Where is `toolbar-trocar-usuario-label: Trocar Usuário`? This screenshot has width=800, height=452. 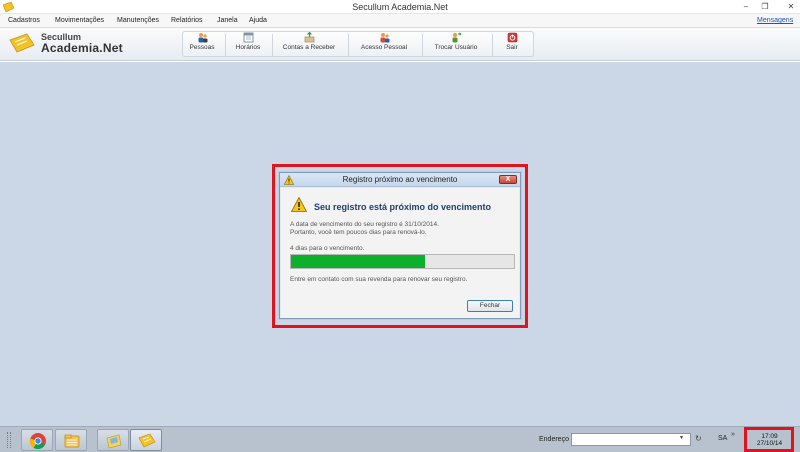
toolbar-trocar-usuario-label: Trocar Usuário is located at coordinates (456, 47).